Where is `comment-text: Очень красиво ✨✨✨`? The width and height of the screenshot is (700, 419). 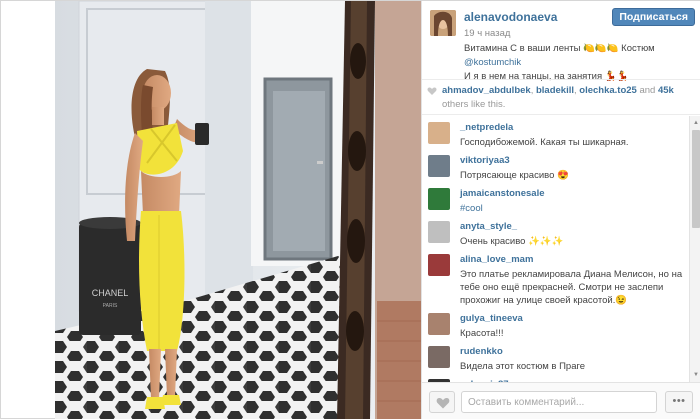 comment-text: Очень красиво ✨✨✨ is located at coordinates (512, 241).